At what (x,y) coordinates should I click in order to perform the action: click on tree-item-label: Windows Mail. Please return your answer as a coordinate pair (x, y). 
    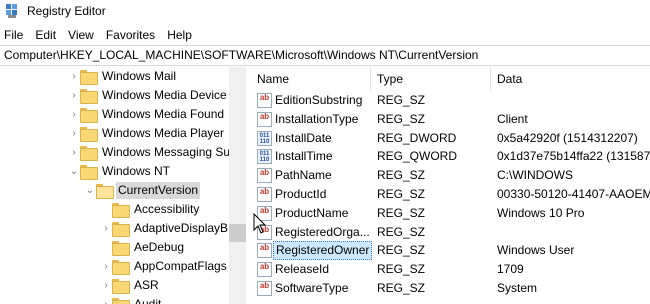
    Looking at the image, I should click on (139, 76).